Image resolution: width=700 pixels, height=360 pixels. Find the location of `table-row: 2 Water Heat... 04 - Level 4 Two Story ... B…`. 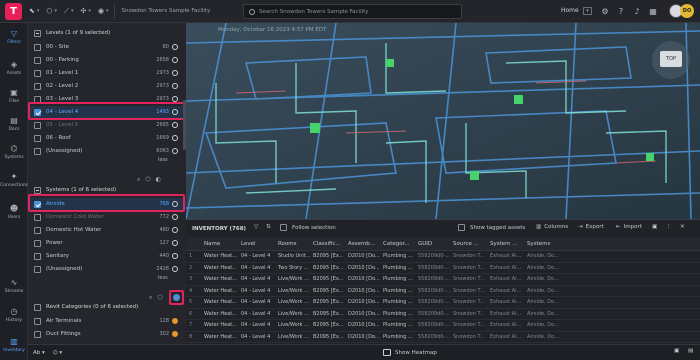

table-row: 2 Water Heat... 04 - Level 4 Two Story ... B… is located at coordinates (443, 268).